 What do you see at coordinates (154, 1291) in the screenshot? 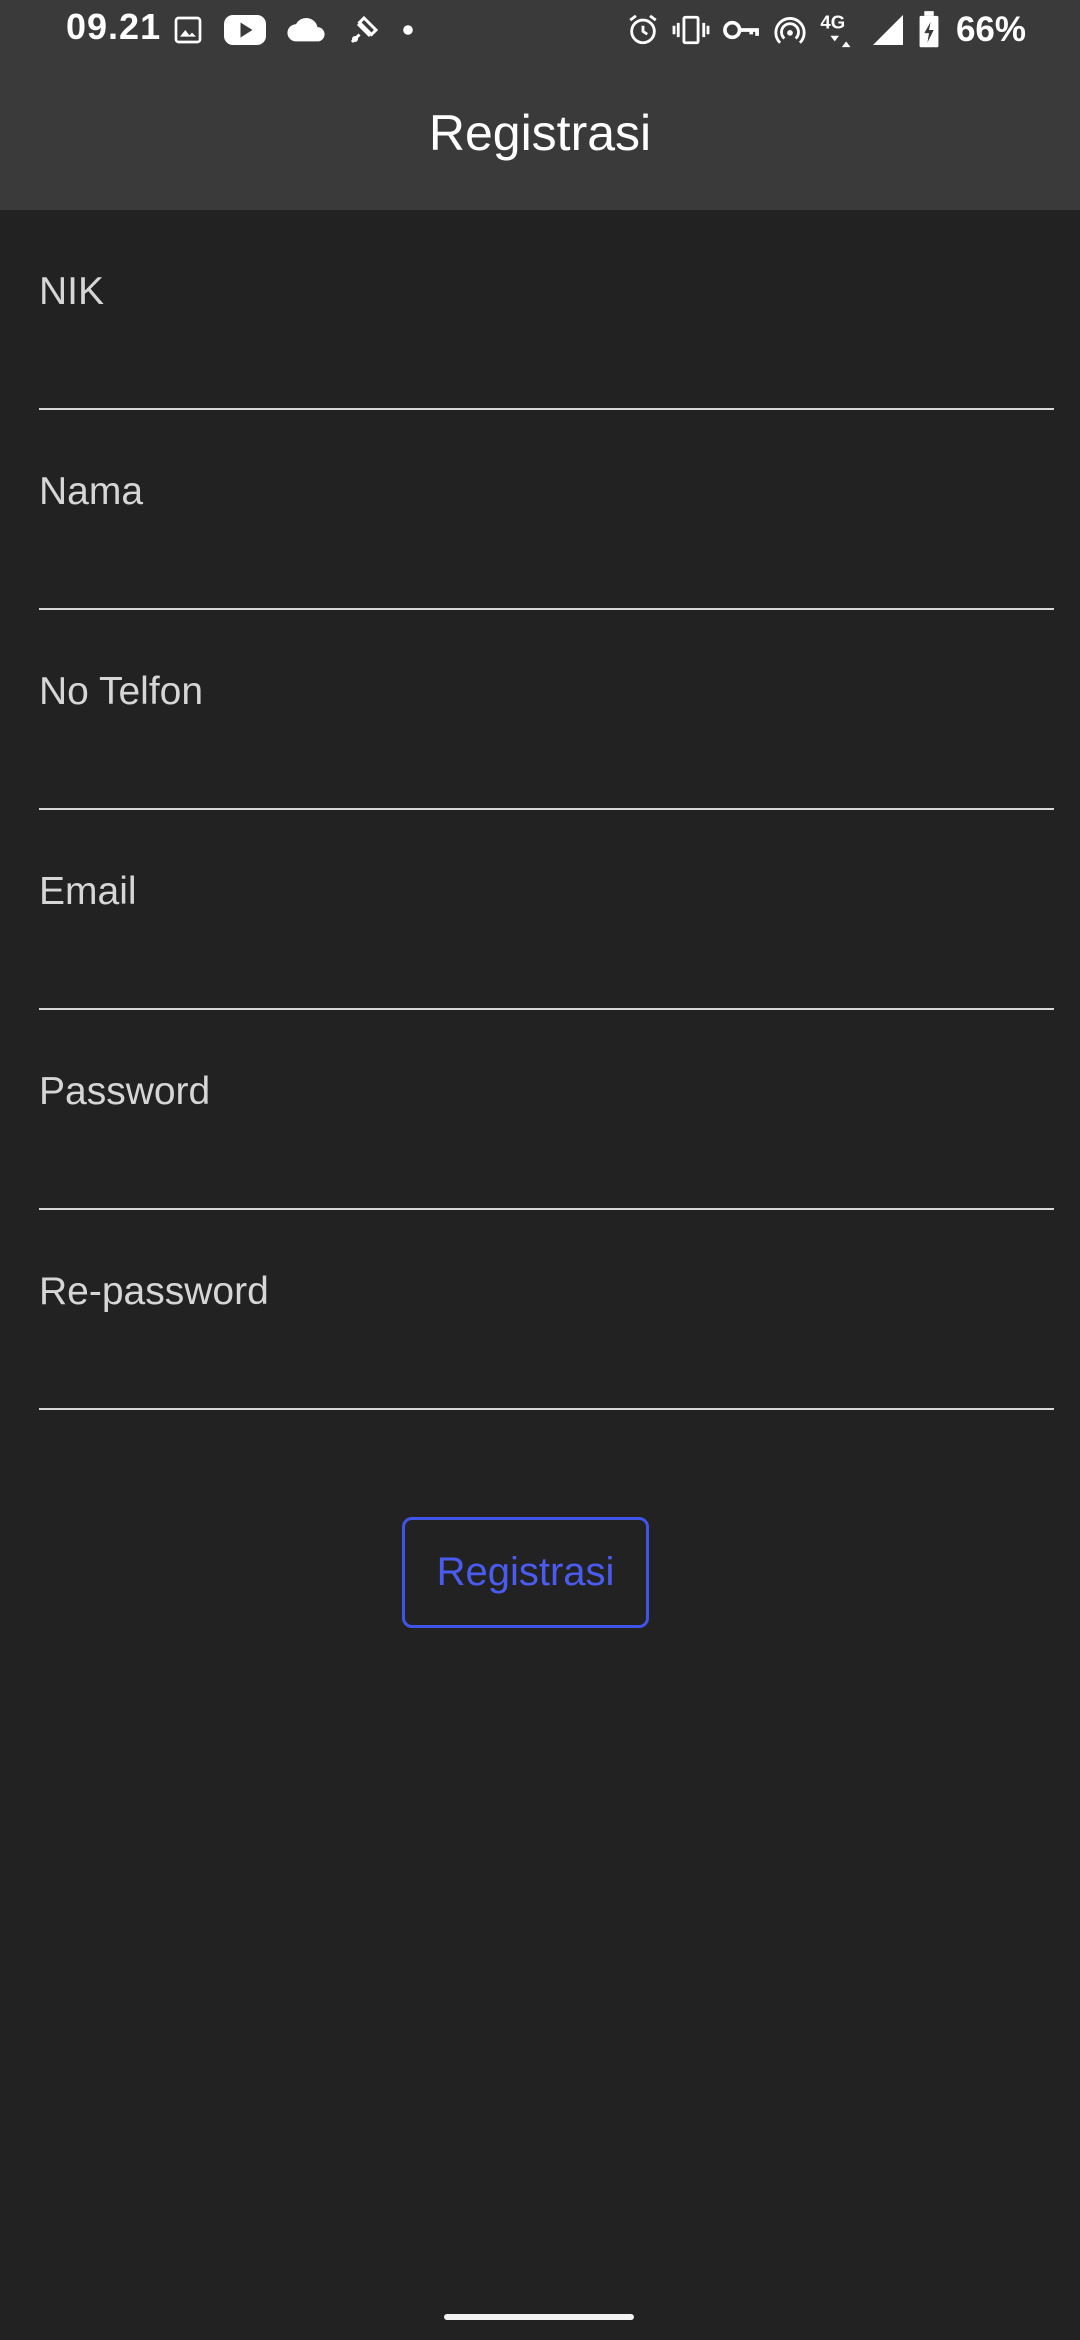
I see `repassword-label: Re-password` at bounding box center [154, 1291].